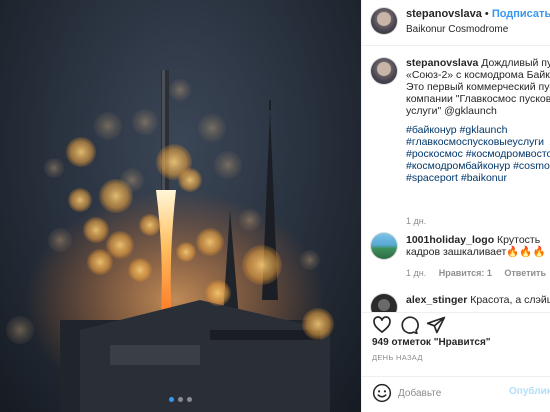 The height and width of the screenshot is (412, 550). I want to click on comment-icon, so click(409, 325).